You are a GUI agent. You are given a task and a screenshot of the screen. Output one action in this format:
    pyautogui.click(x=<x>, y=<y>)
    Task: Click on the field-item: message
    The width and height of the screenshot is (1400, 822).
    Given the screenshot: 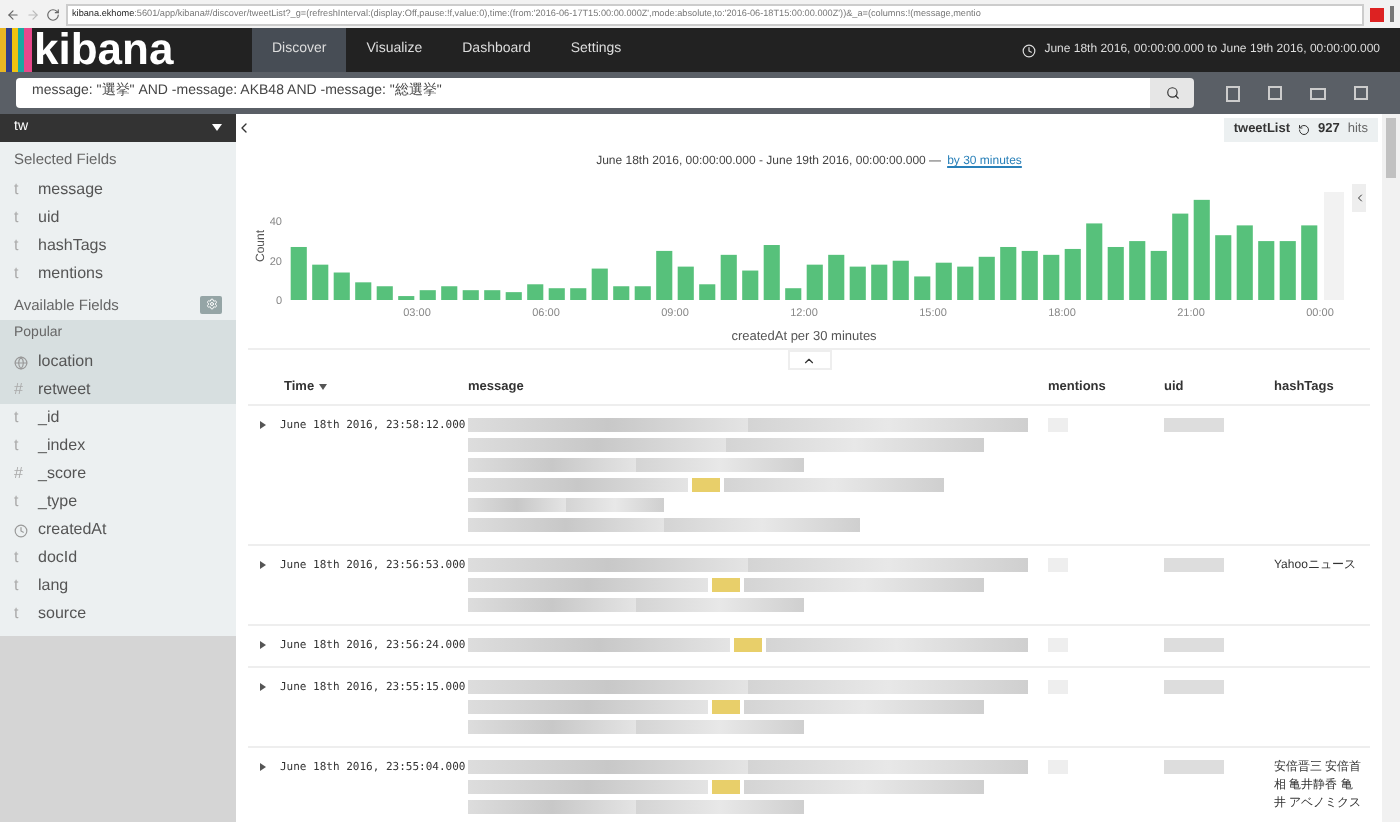 What is the action you would take?
    pyautogui.click(x=70, y=190)
    